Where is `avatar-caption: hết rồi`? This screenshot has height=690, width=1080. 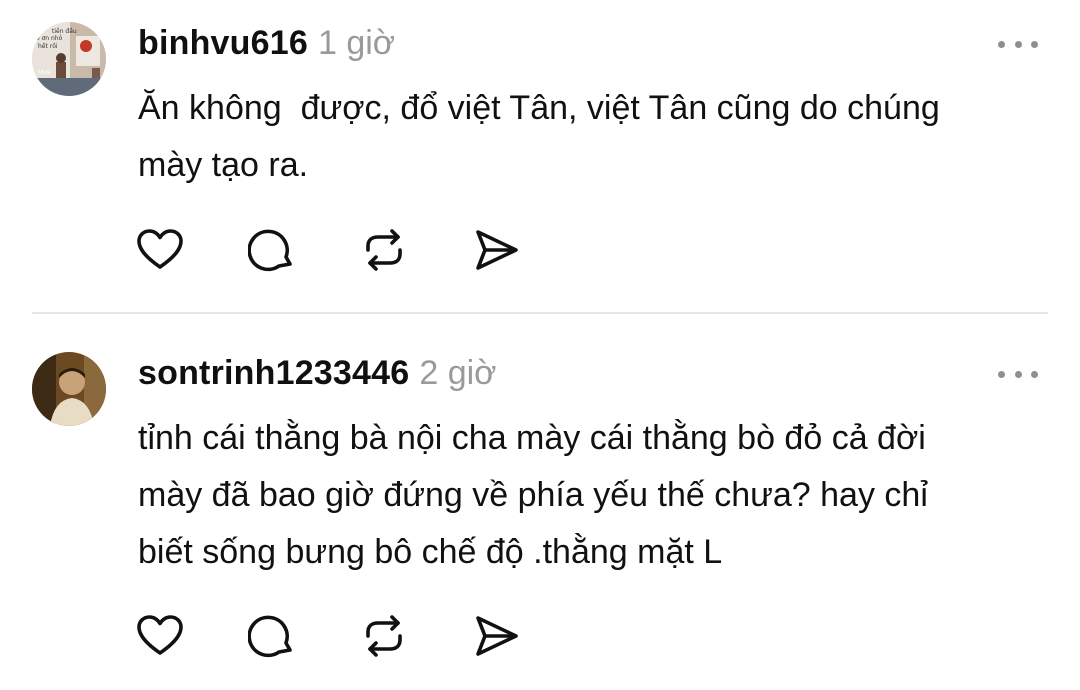
avatar-caption: hết rồi is located at coordinates (48, 46).